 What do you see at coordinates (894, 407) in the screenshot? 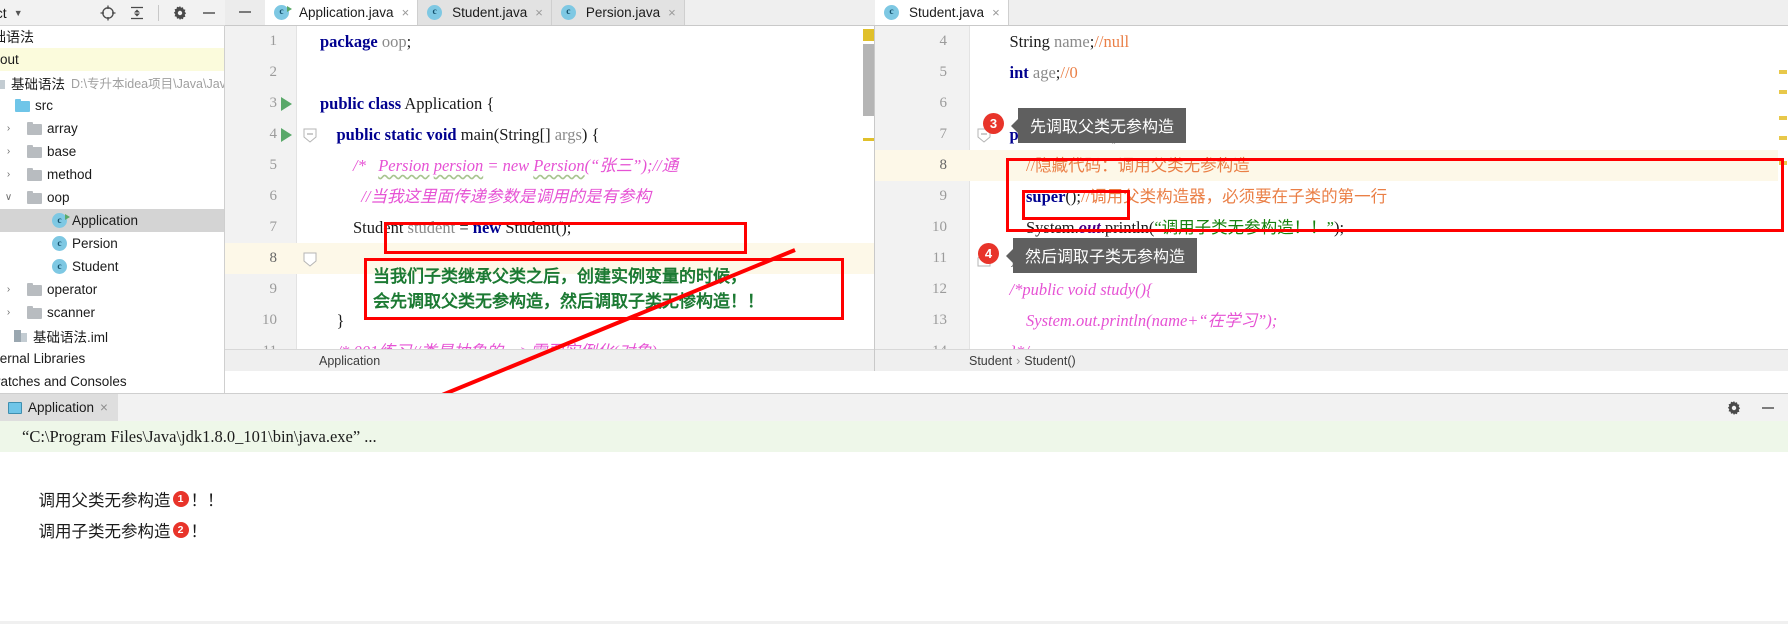
I see `console-tabbar: Application ×` at bounding box center [894, 407].